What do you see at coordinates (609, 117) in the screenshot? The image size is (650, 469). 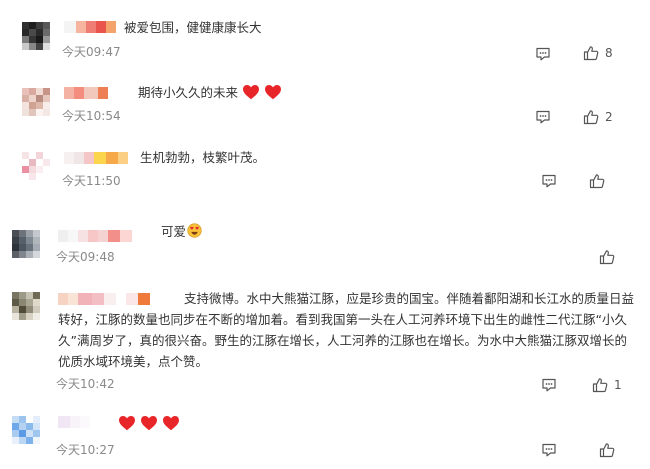 I see `like-count: 2` at bounding box center [609, 117].